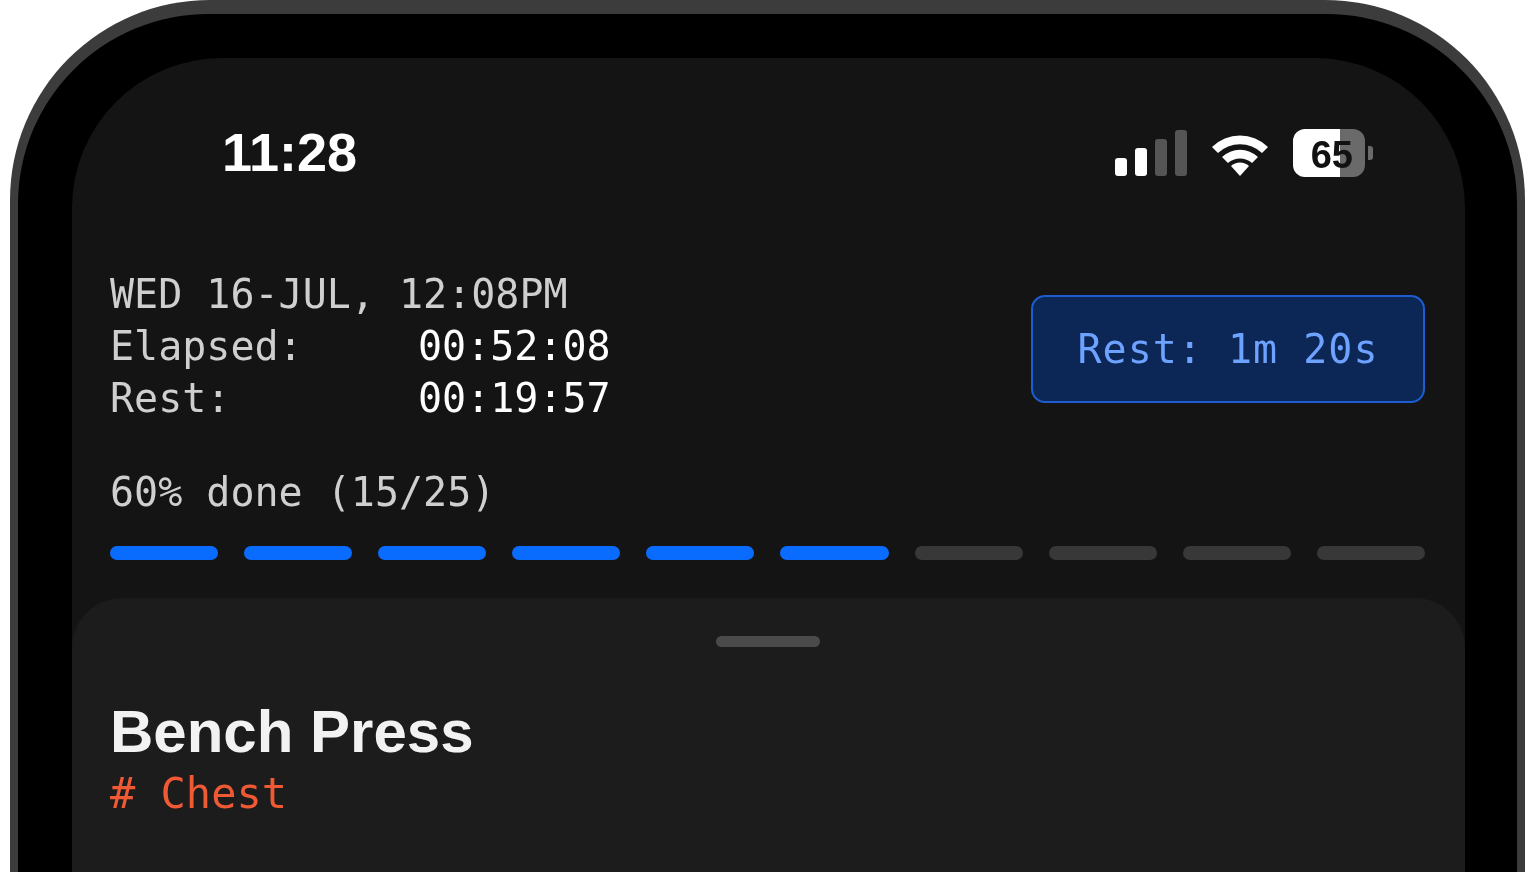 Image resolution: width=1536 pixels, height=872 pixels. I want to click on rest-timer-button: Rest: 1m 20s, so click(1228, 349).